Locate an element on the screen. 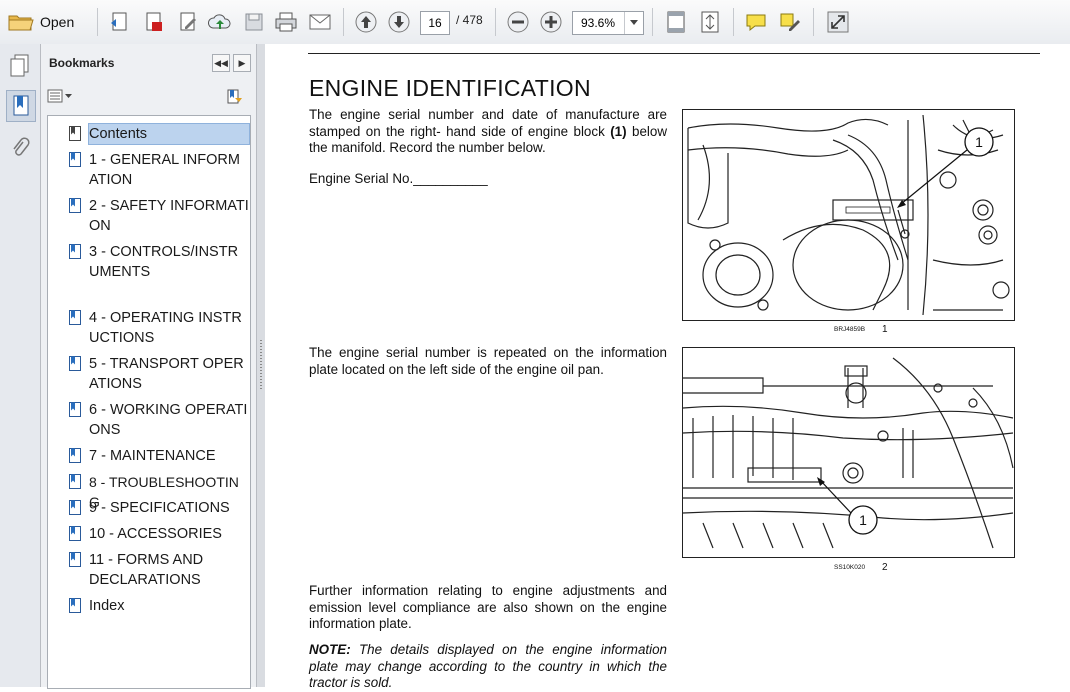 The width and height of the screenshot is (1070, 692). page-total: / 478 is located at coordinates (469, 20).